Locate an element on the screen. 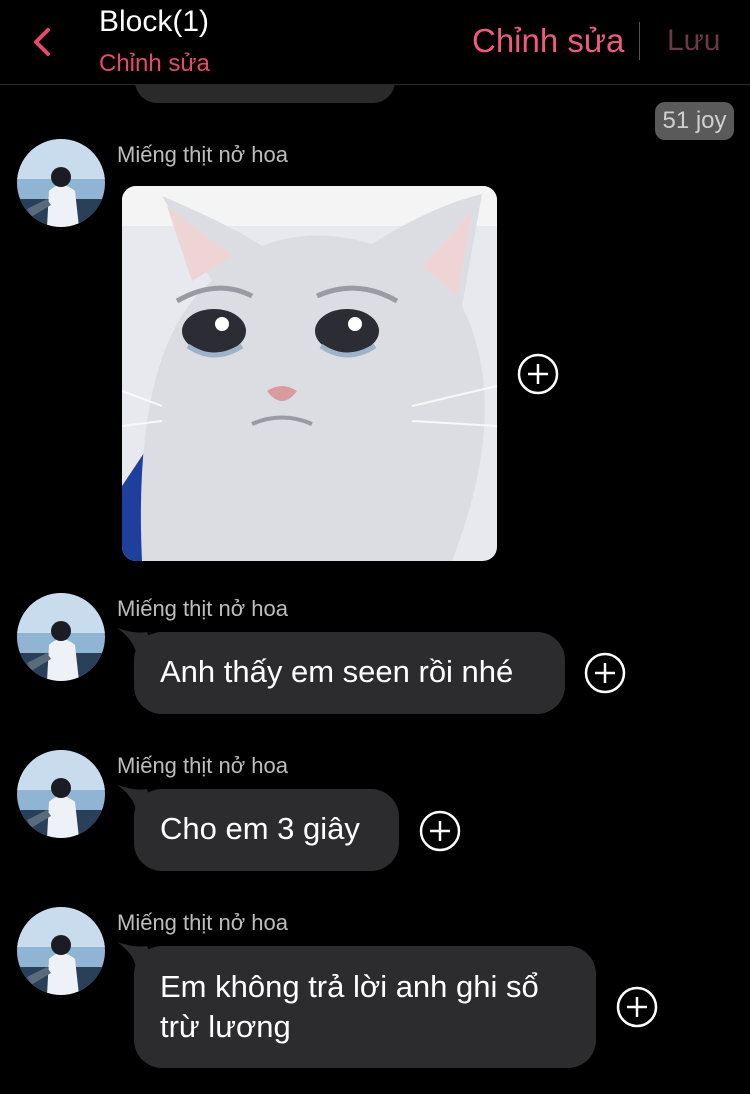 This screenshot has height=1094, width=750. message-bubble: Anh thấy em seen rồi nhé is located at coordinates (349, 673).